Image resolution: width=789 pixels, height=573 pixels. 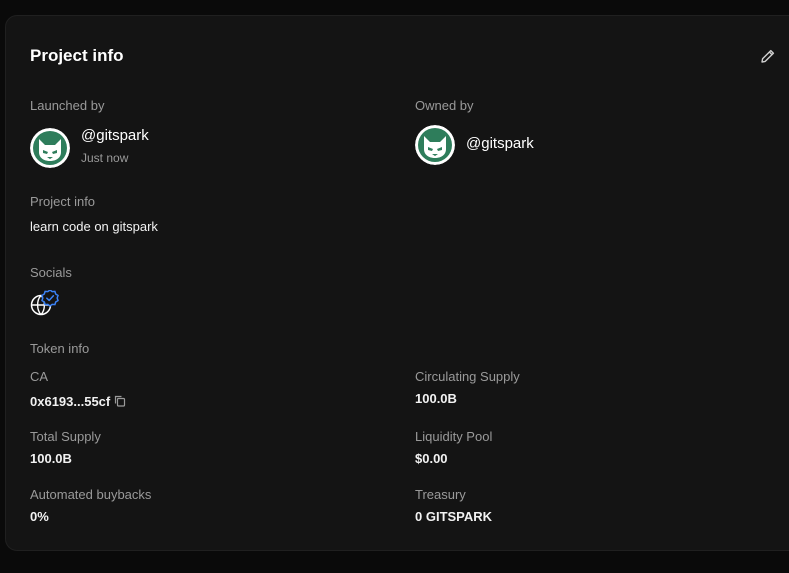 What do you see at coordinates (39, 516) in the screenshot?
I see `automated-buybacks-value: 0%` at bounding box center [39, 516].